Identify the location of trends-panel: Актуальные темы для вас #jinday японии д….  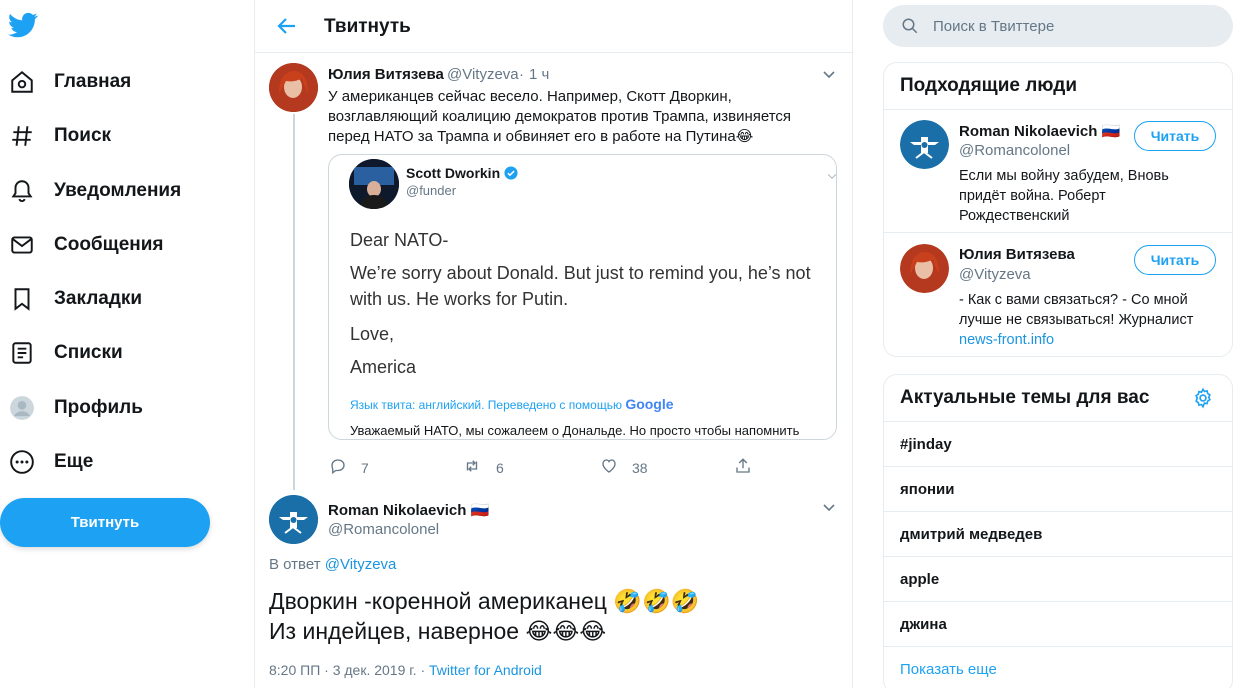
(1058, 531).